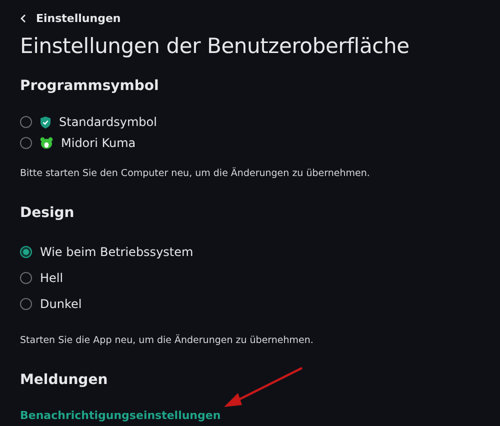 The height and width of the screenshot is (426, 500). What do you see at coordinates (250, 303) in the screenshot?
I see `radio-option: Dunkel` at bounding box center [250, 303].